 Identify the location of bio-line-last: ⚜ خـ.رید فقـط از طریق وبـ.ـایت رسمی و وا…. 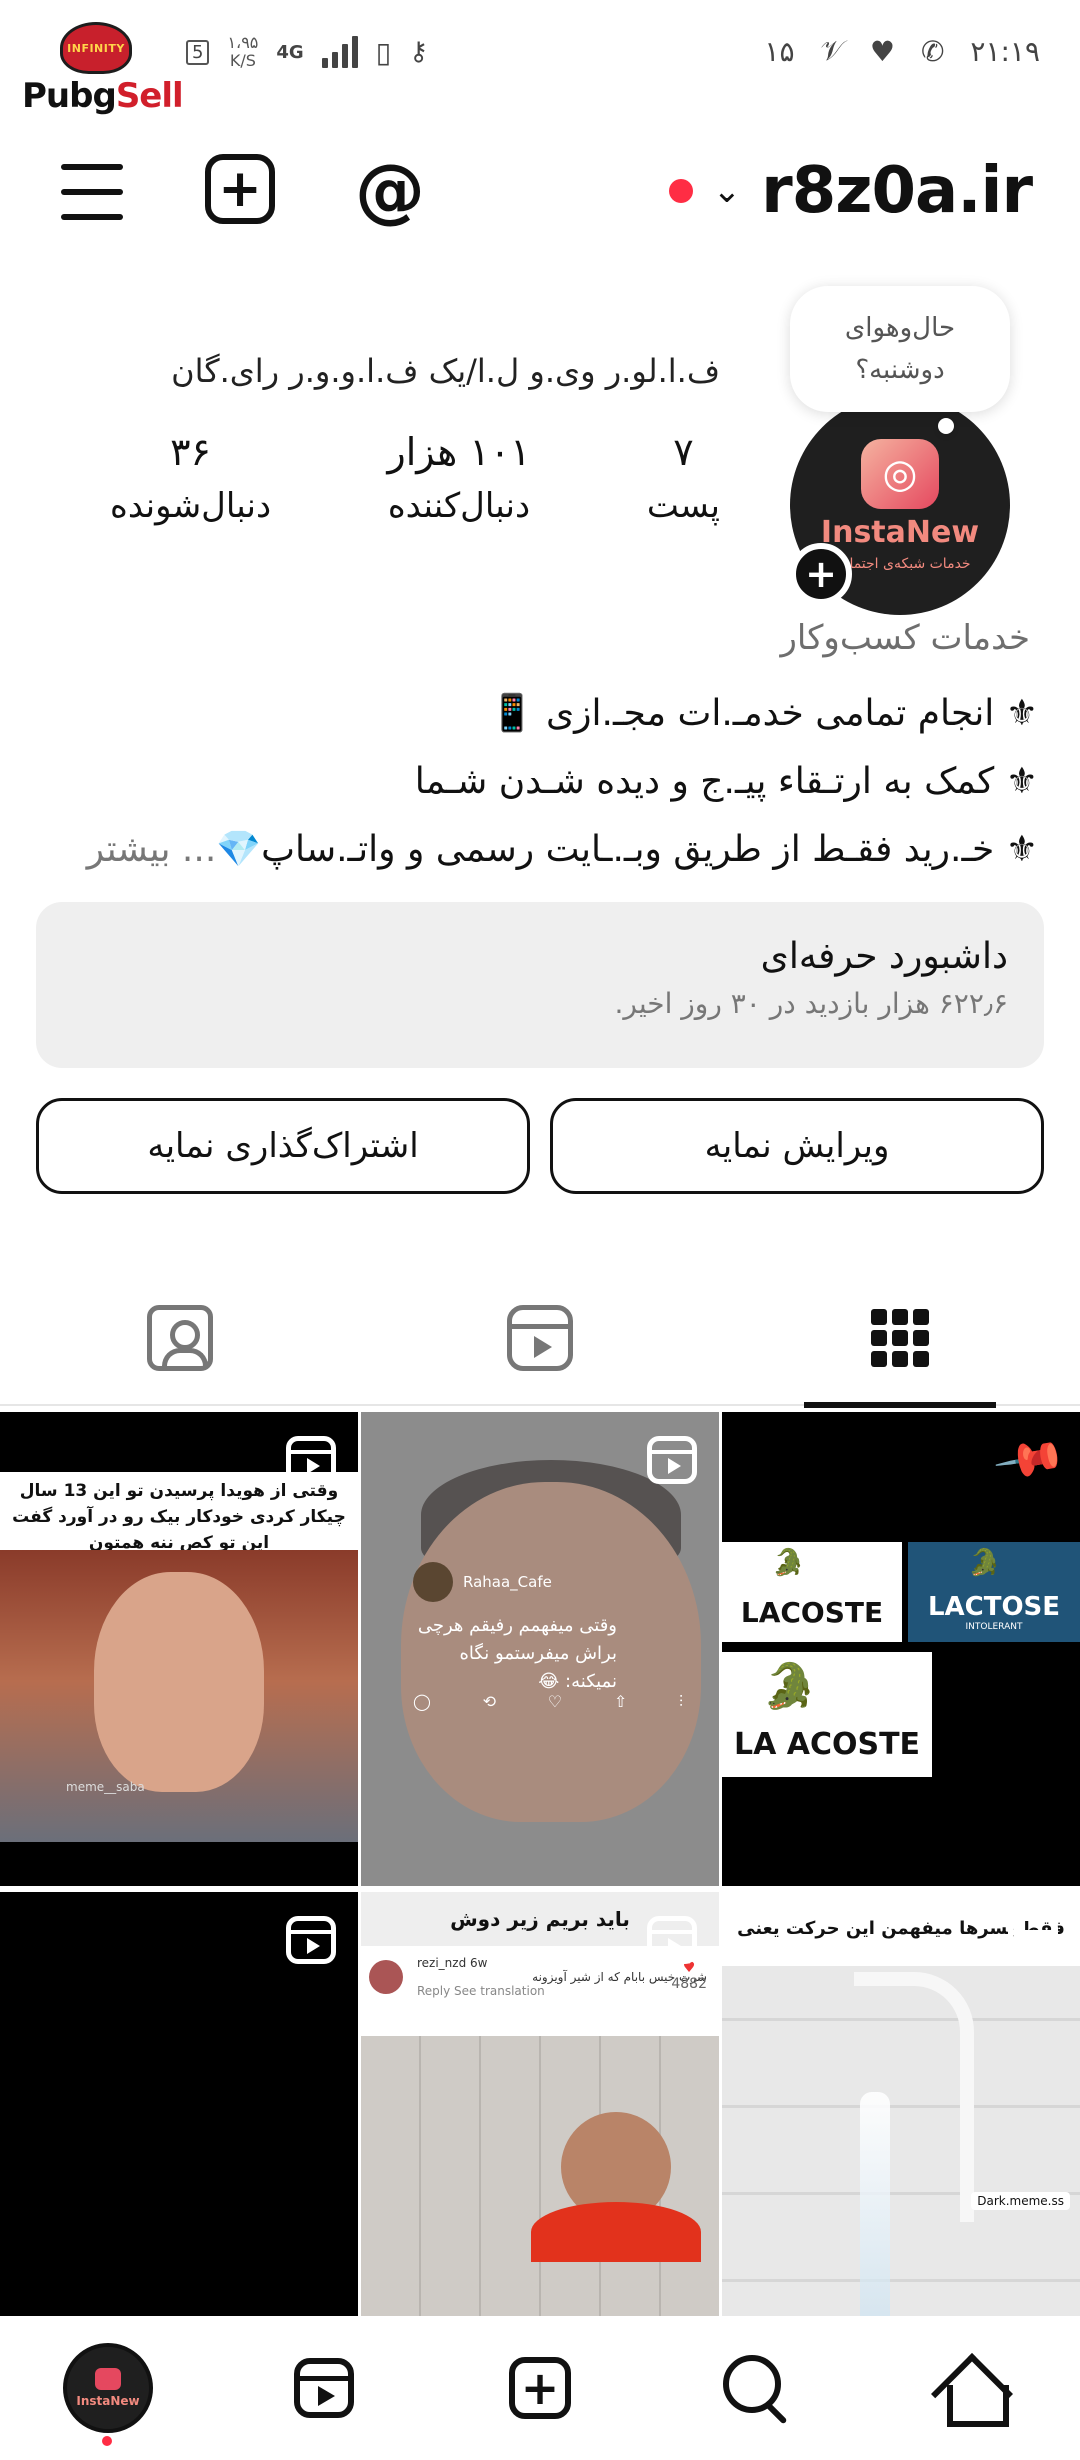
(538, 850).